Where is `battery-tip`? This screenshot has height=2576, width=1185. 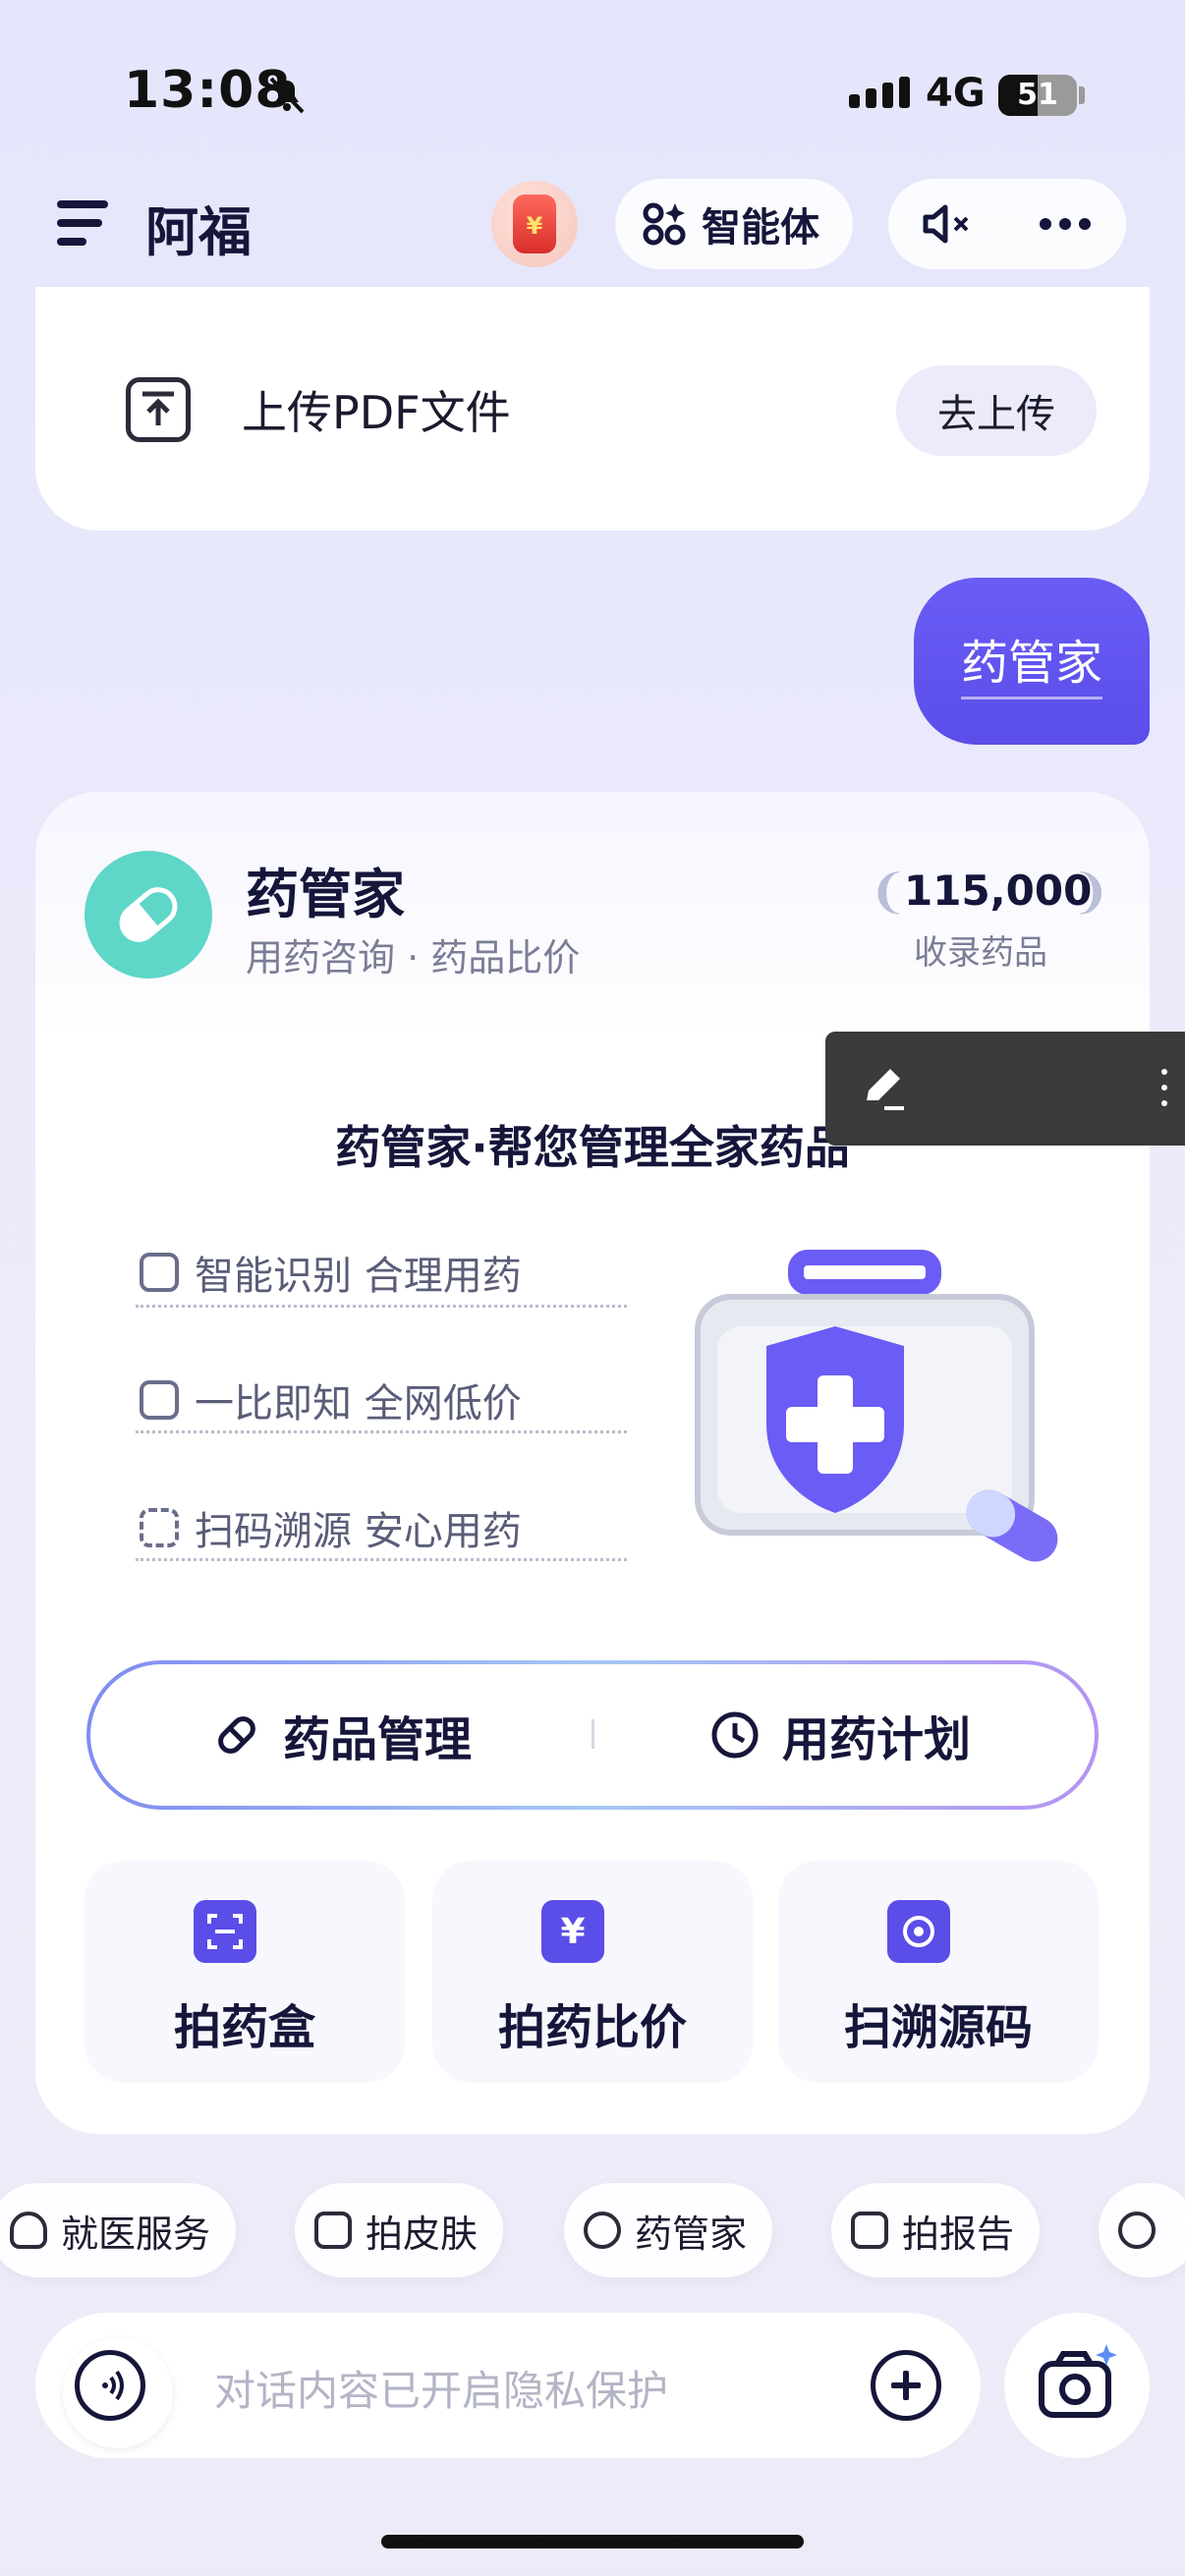
battery-tip is located at coordinates (1082, 95).